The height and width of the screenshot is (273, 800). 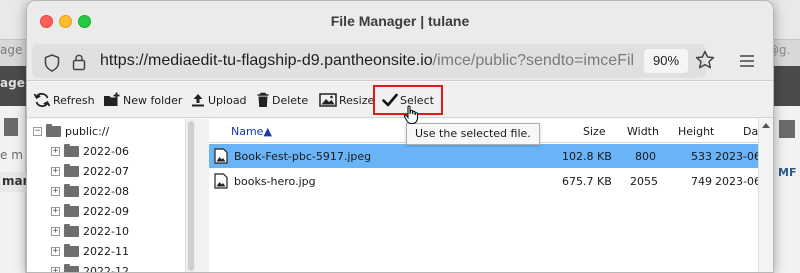 I want to click on tree-scrollbar, so click(x=190, y=195).